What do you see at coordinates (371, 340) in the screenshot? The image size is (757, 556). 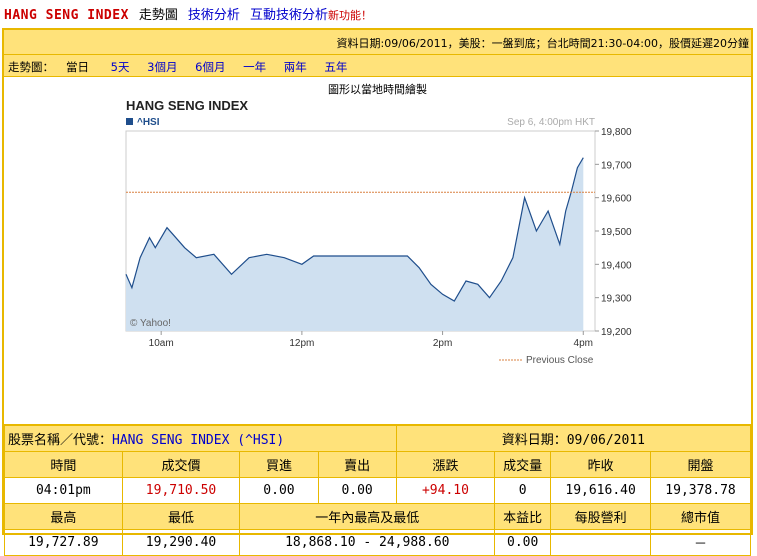 I see `x-axis-ticks: 10am 12pm 2pm 4pm` at bounding box center [371, 340].